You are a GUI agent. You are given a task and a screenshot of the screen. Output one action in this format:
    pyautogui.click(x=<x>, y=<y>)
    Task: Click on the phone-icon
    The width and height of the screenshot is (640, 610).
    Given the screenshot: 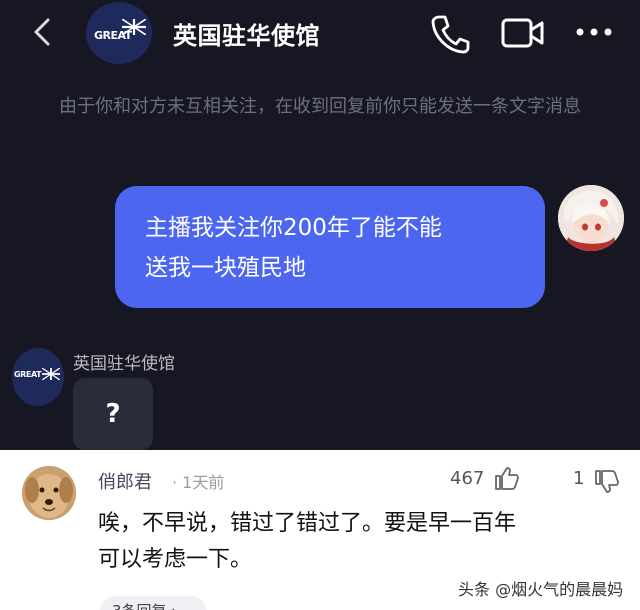 What is the action you would take?
    pyautogui.click(x=450, y=33)
    